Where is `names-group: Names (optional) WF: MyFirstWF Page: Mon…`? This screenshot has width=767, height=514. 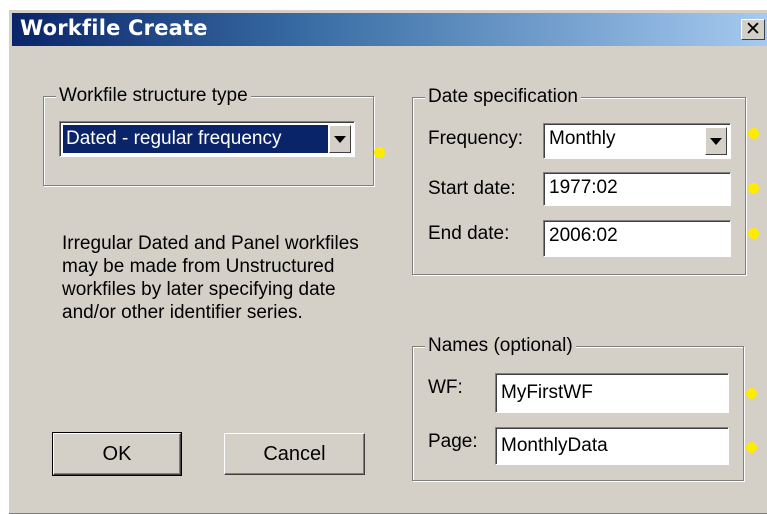 names-group: Names (optional) WF: MyFirstWF Page: Mon… is located at coordinates (578, 408).